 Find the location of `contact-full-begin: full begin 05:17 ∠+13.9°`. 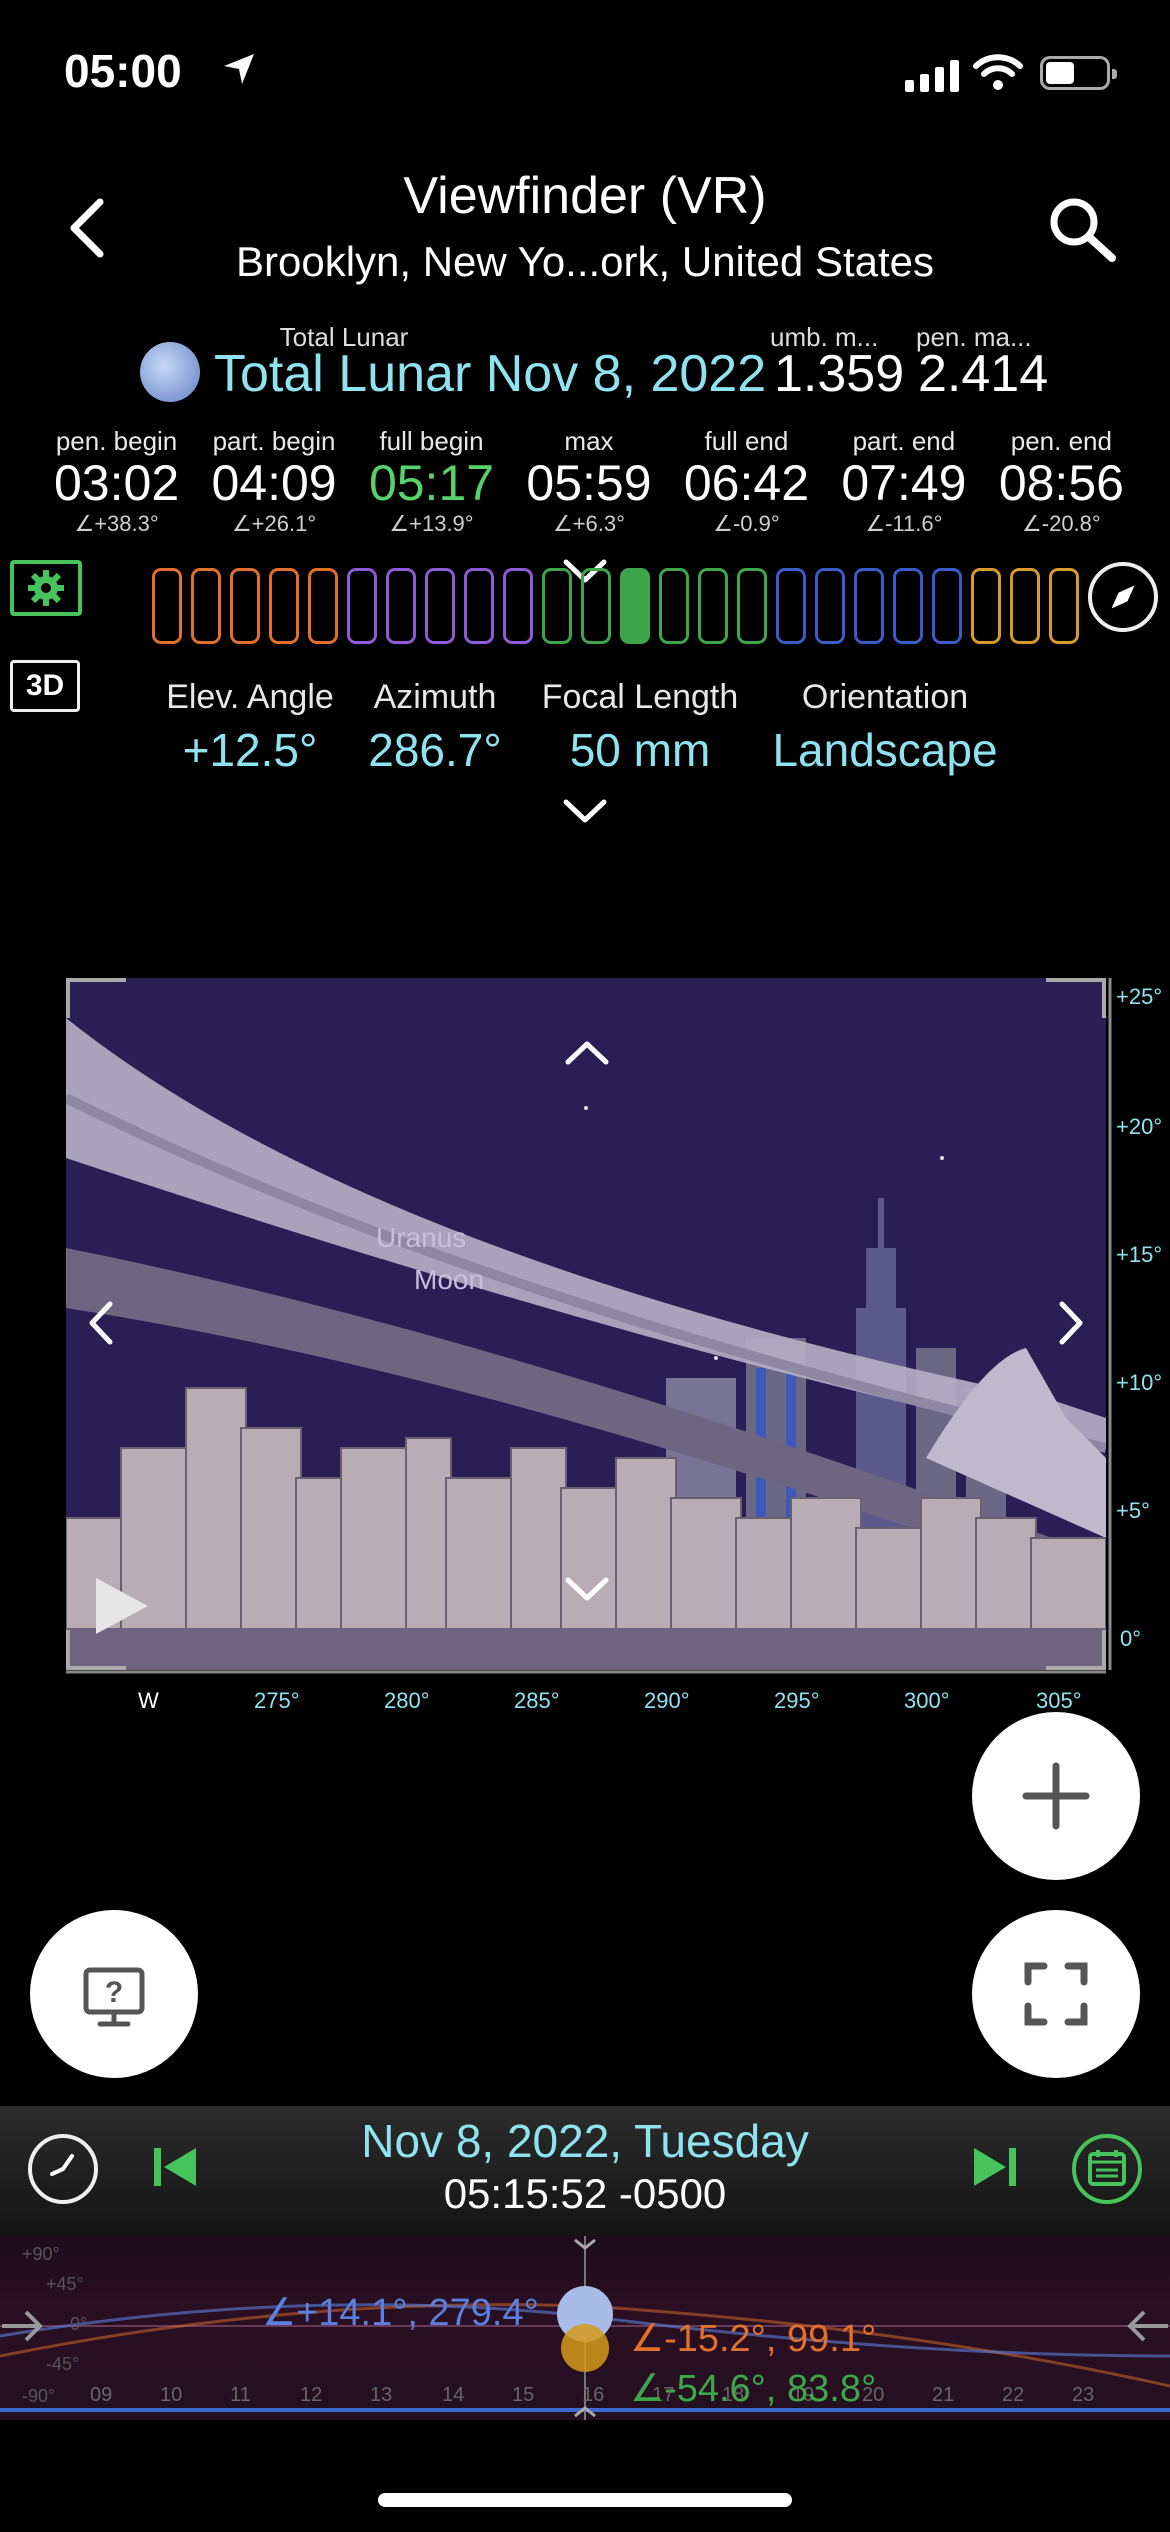

contact-full-begin: full begin 05:17 ∠+13.9° is located at coordinates (431, 481).